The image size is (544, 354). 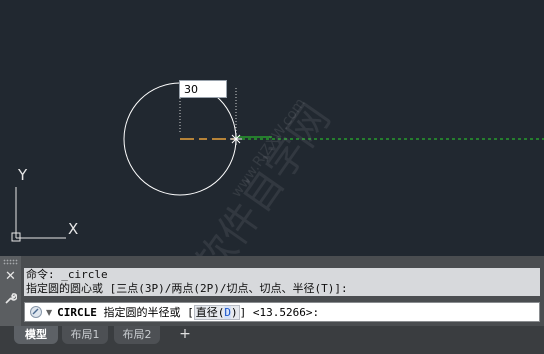 What do you see at coordinates (142, 312) in the screenshot?
I see `prompt-text: 指定圆的半径或` at bounding box center [142, 312].